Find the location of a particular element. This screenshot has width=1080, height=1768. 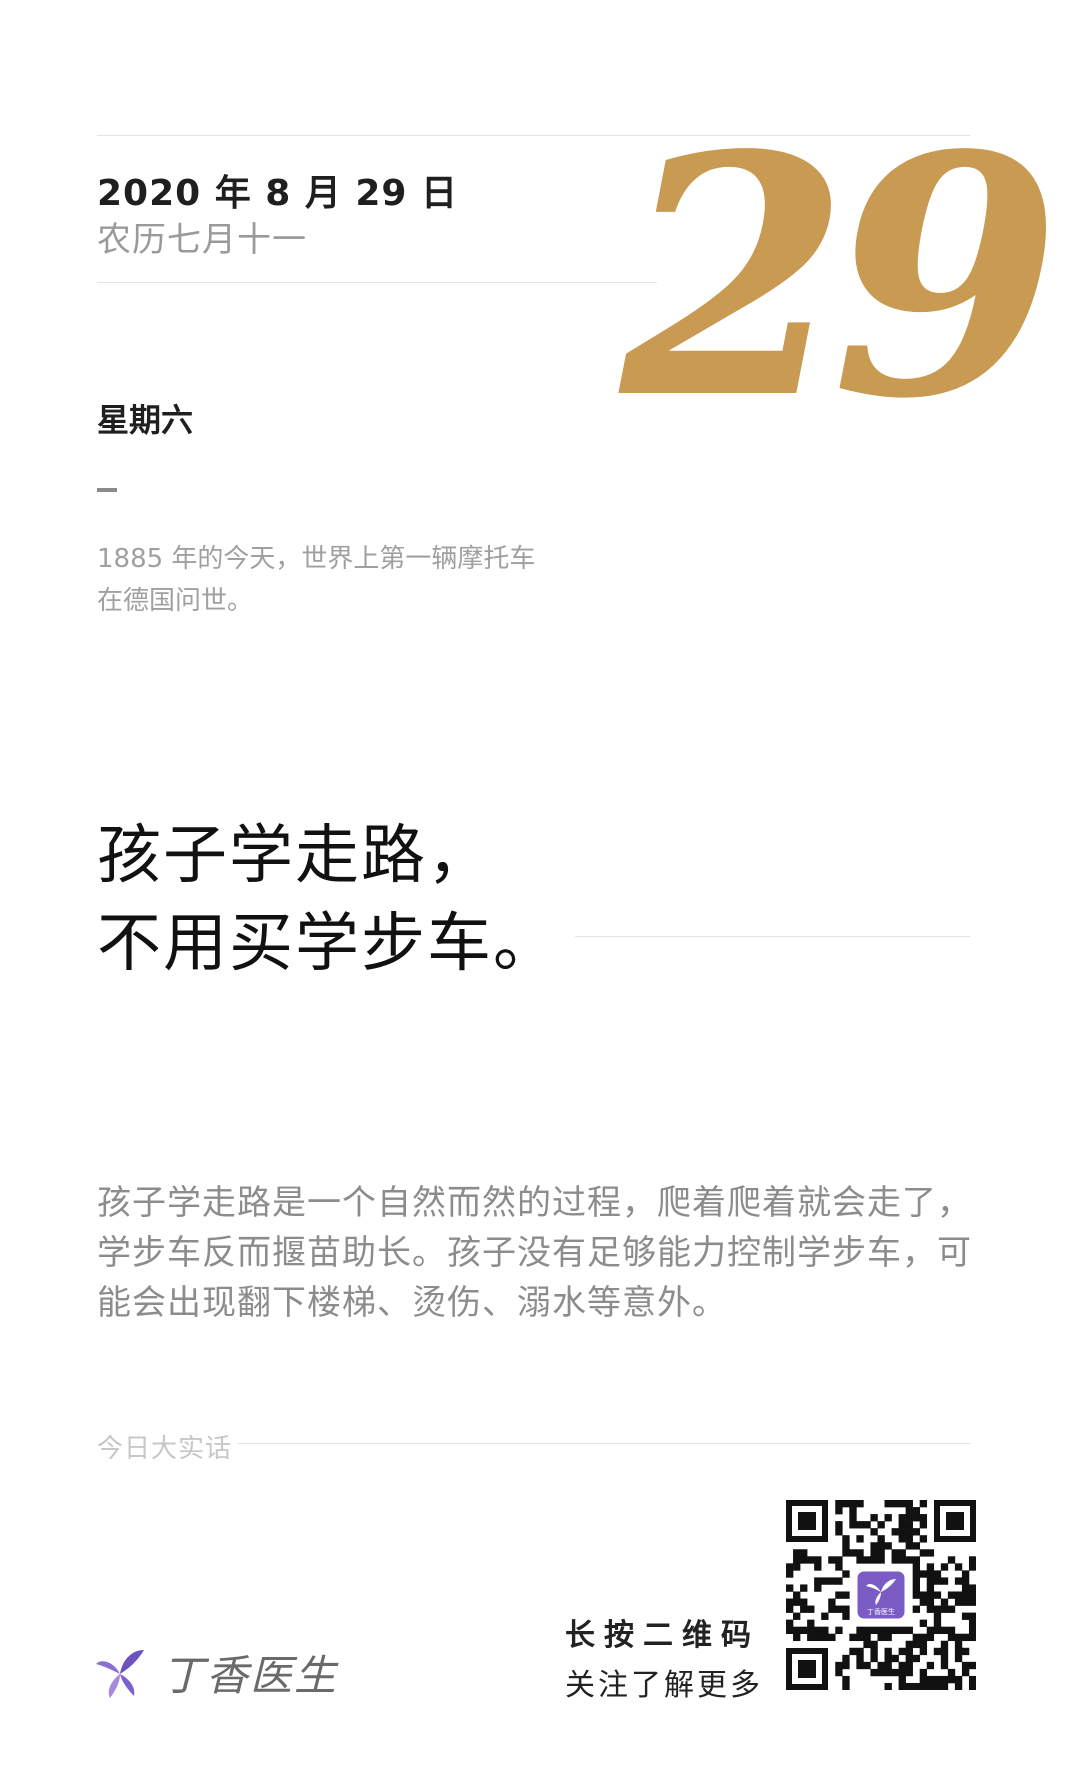

brand-logo: 丁香医生 is located at coordinates (215, 1672).